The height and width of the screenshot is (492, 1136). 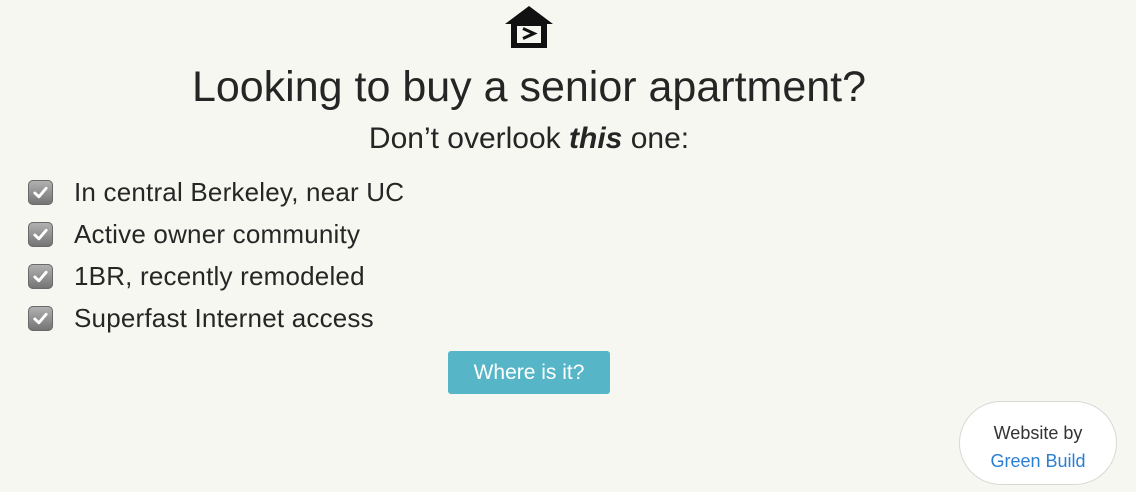 I want to click on feature-label: Active owner community, so click(x=217, y=233).